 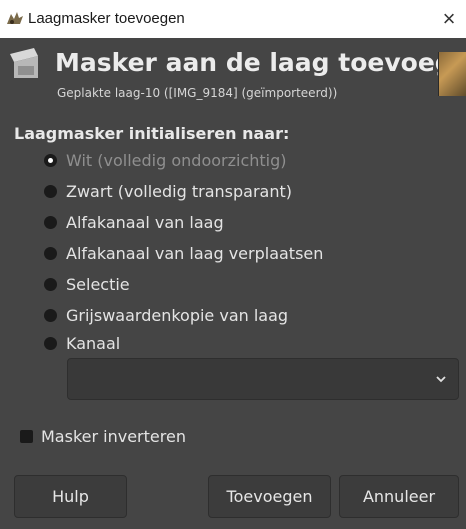 I want to click on radio-white-full-opacity: Wit (volledig ondoorzichtig), so click(x=165, y=160).